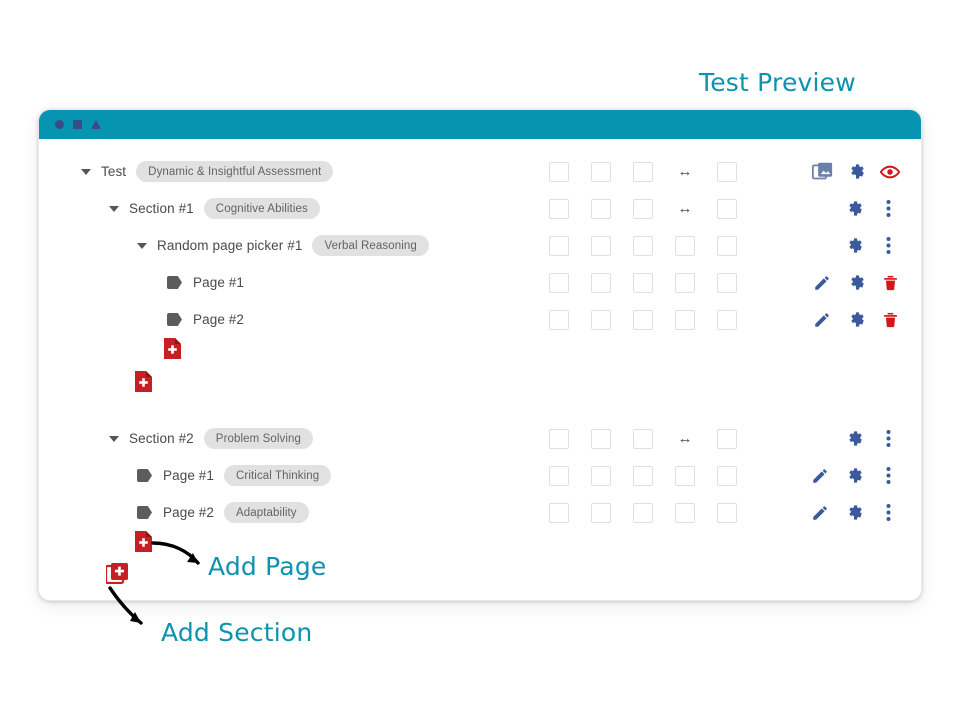 This screenshot has width=960, height=704. I want to click on arrow-to-add-section-icon, so click(125, 605).